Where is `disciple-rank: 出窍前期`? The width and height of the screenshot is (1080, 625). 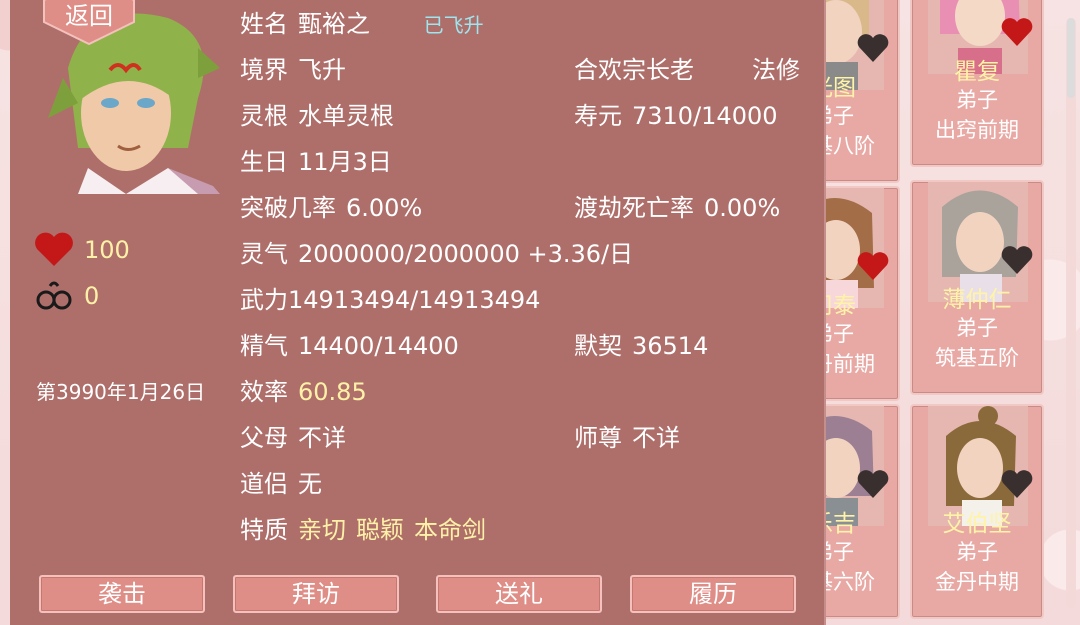
disciple-rank: 出窍前期 is located at coordinates (977, 130).